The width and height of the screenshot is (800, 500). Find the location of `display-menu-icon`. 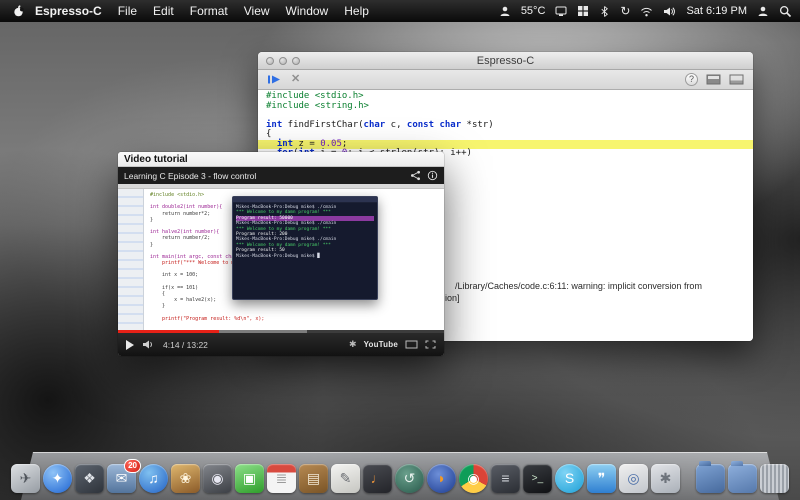

display-menu-icon is located at coordinates (561, 11).